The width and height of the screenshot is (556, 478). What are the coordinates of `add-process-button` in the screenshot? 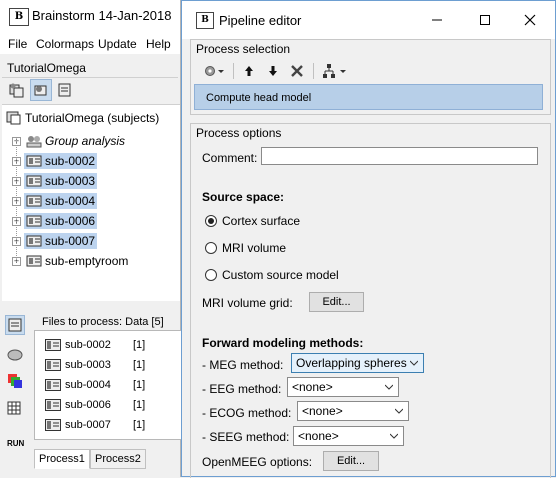 It's located at (215, 71).